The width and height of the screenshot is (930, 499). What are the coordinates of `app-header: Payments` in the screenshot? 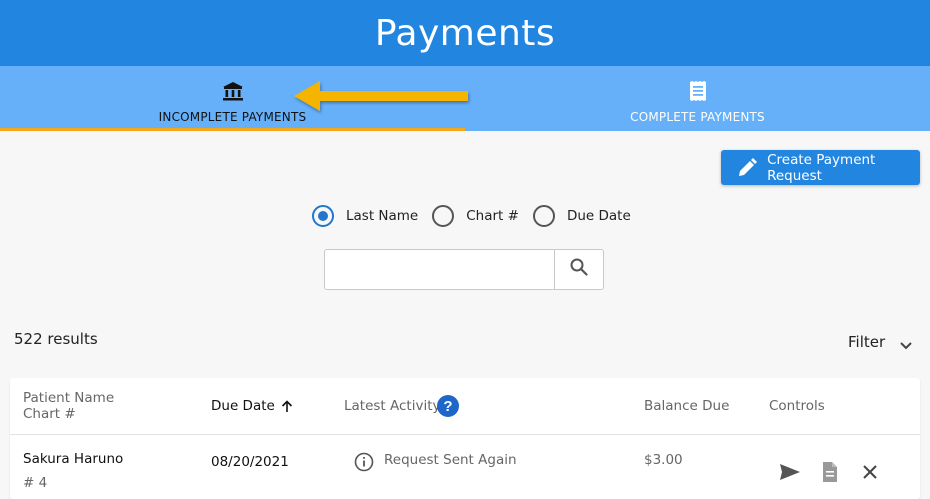 It's located at (465, 33).